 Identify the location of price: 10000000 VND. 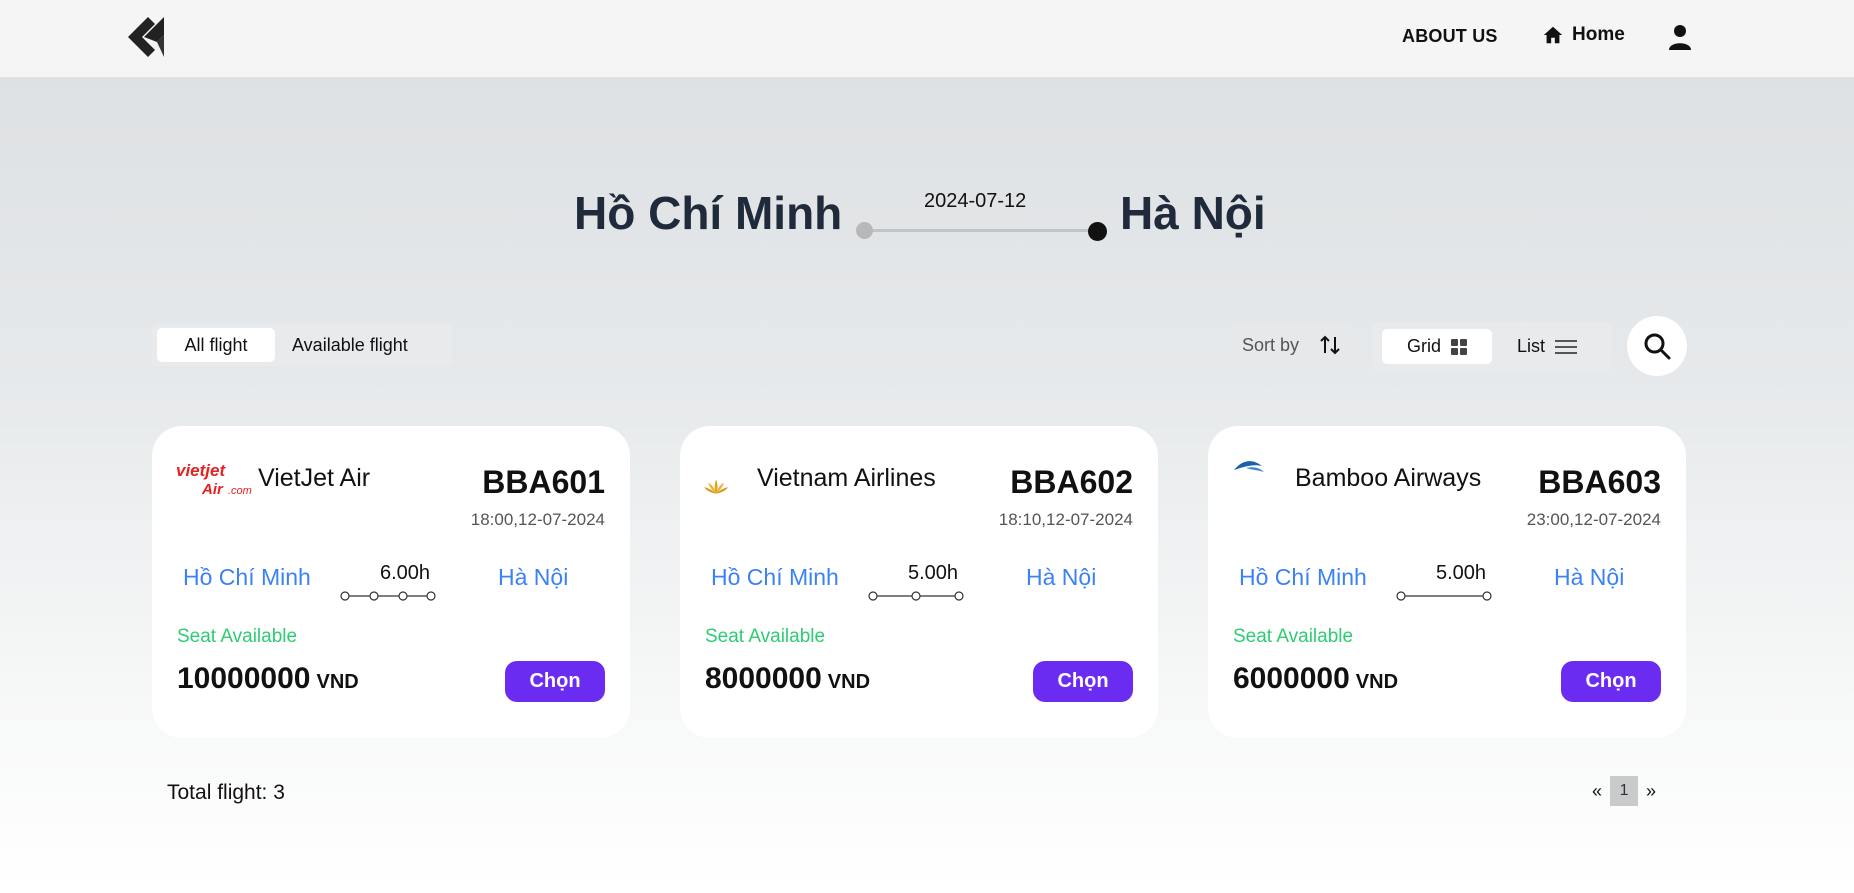
(268, 679).